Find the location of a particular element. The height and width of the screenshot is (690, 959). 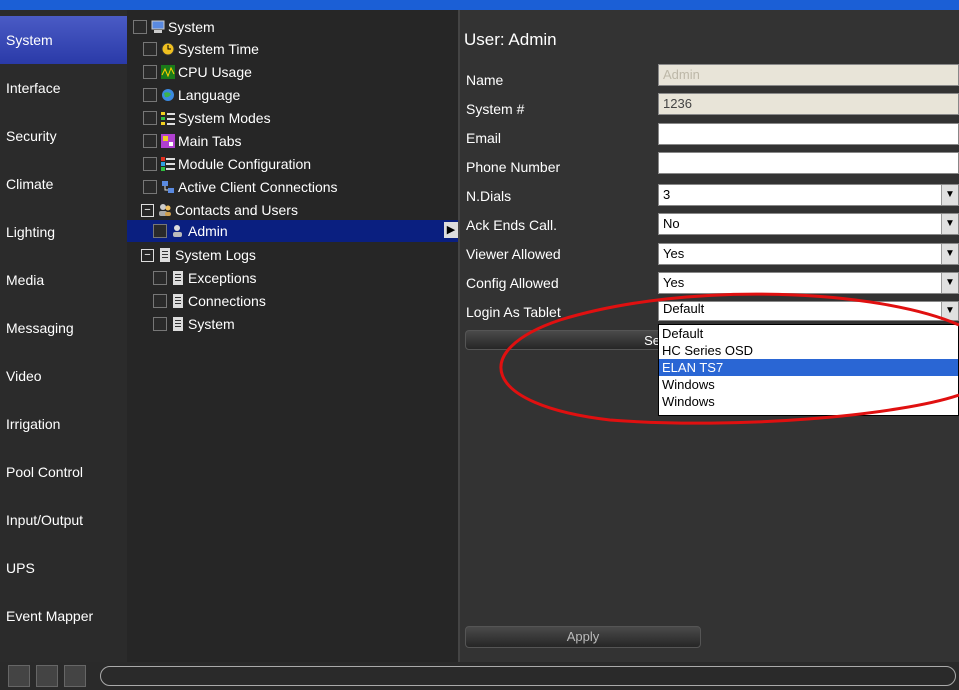

tree-item-module-configuration: Module Configuration is located at coordinates (227, 164).